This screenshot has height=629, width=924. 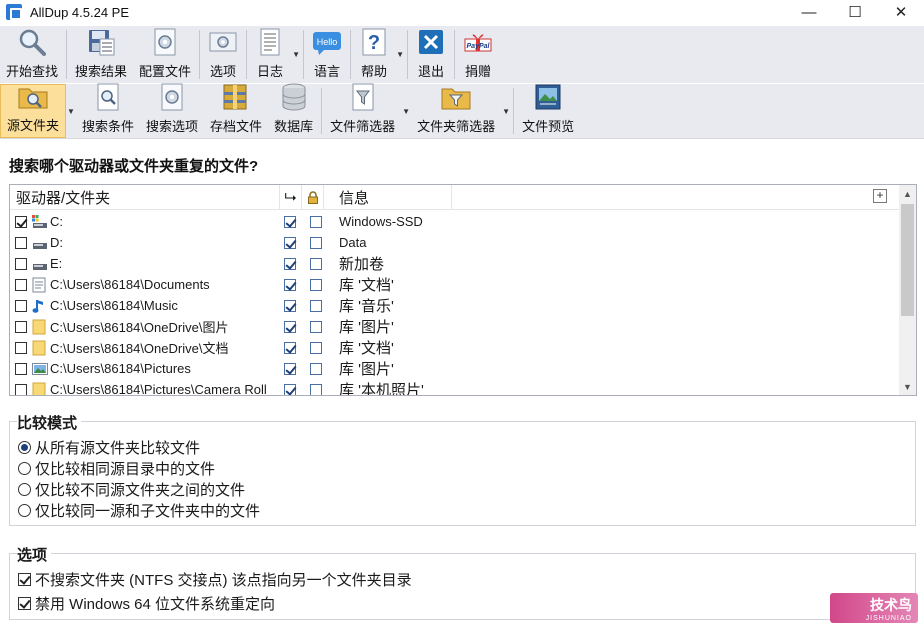 I want to click on minimize-button: —, so click(x=809, y=12).